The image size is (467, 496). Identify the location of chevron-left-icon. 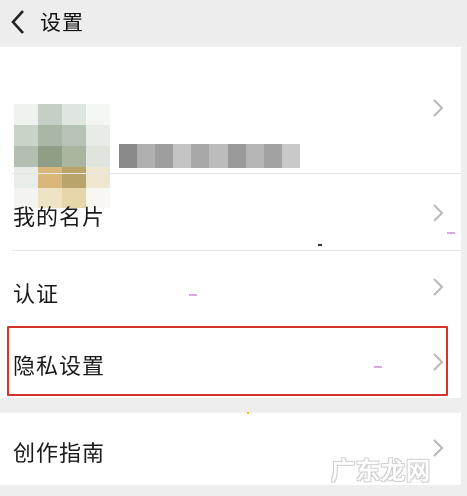
(17, 22).